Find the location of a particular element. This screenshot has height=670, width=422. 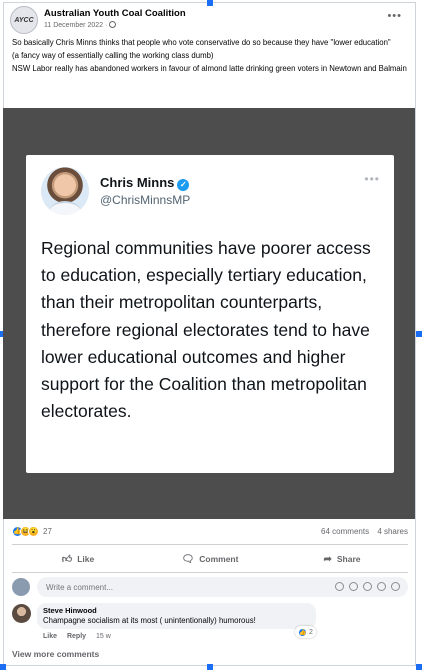

tweet-author-label: Chris Minns is located at coordinates (137, 182).